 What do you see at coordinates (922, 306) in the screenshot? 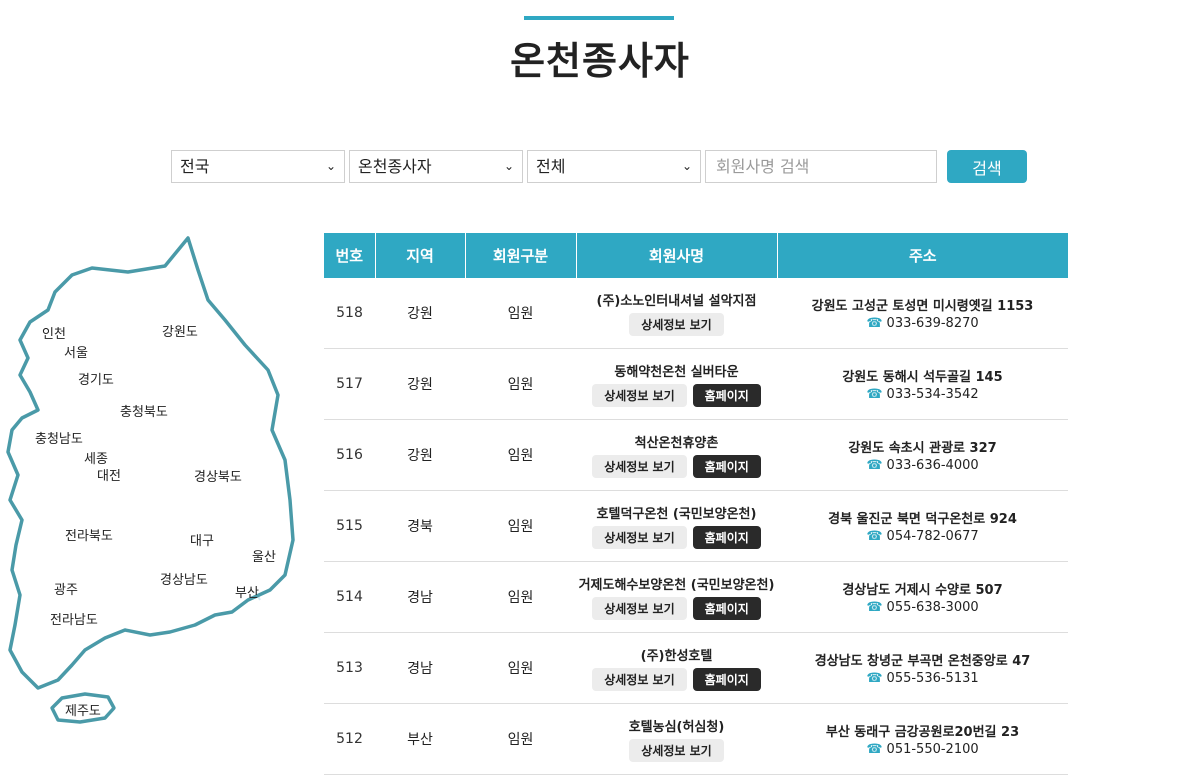
I see `address-text: 강원도 고성군 토성면 미시령옛길 1153` at bounding box center [922, 306].